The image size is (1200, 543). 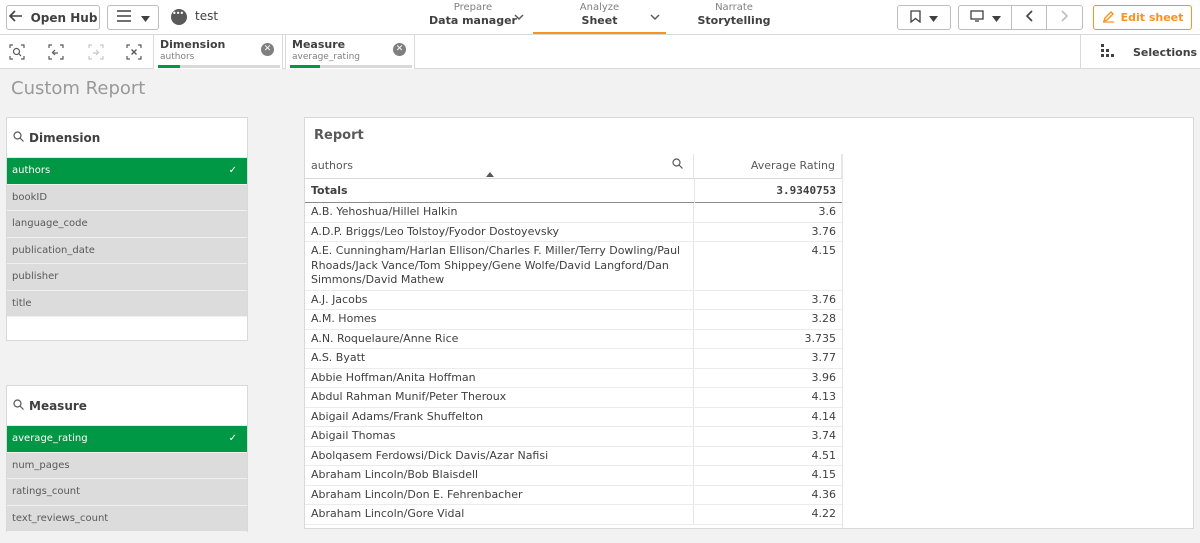 What do you see at coordinates (824, 299) in the screenshot?
I see `cell-average-rating: 3.76` at bounding box center [824, 299].